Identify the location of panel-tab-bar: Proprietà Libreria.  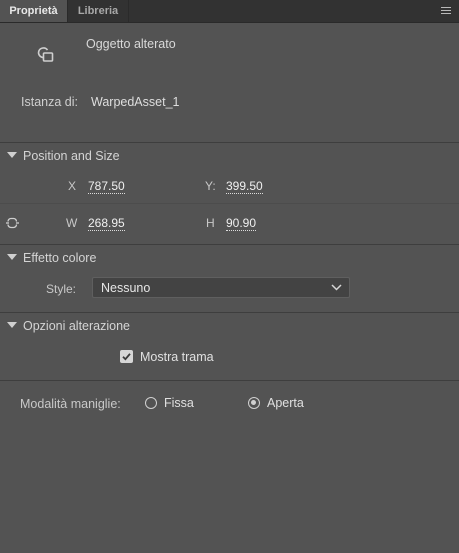
(229, 11).